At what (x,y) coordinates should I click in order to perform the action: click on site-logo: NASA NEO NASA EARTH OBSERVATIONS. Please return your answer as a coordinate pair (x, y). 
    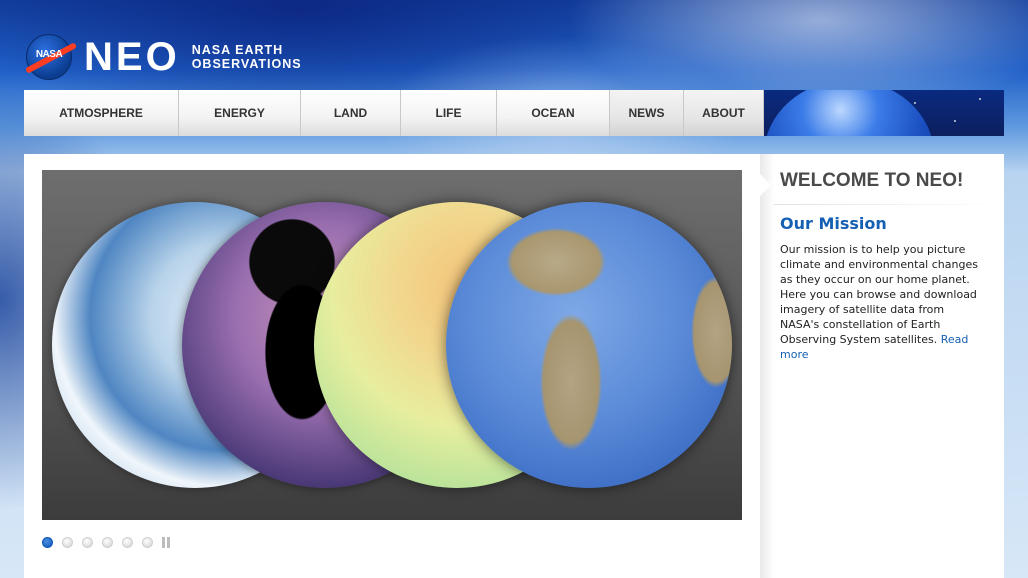
    Looking at the image, I should click on (163, 57).